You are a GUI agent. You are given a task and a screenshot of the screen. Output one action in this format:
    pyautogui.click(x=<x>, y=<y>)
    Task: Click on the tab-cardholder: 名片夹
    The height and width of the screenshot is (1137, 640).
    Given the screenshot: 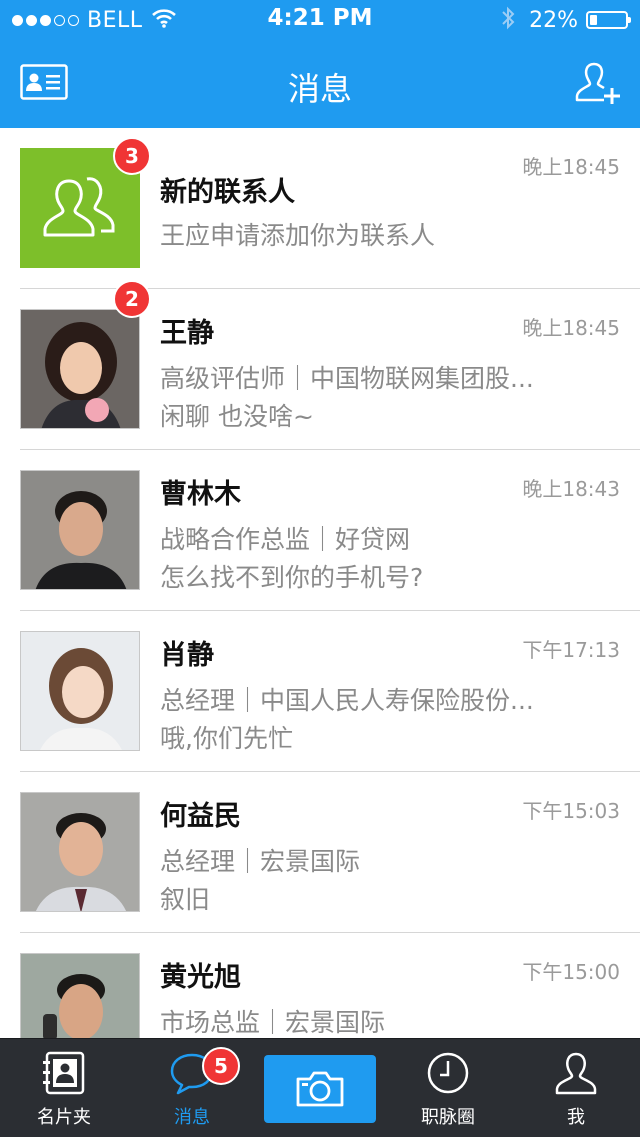 What is the action you would take?
    pyautogui.click(x=64, y=1088)
    